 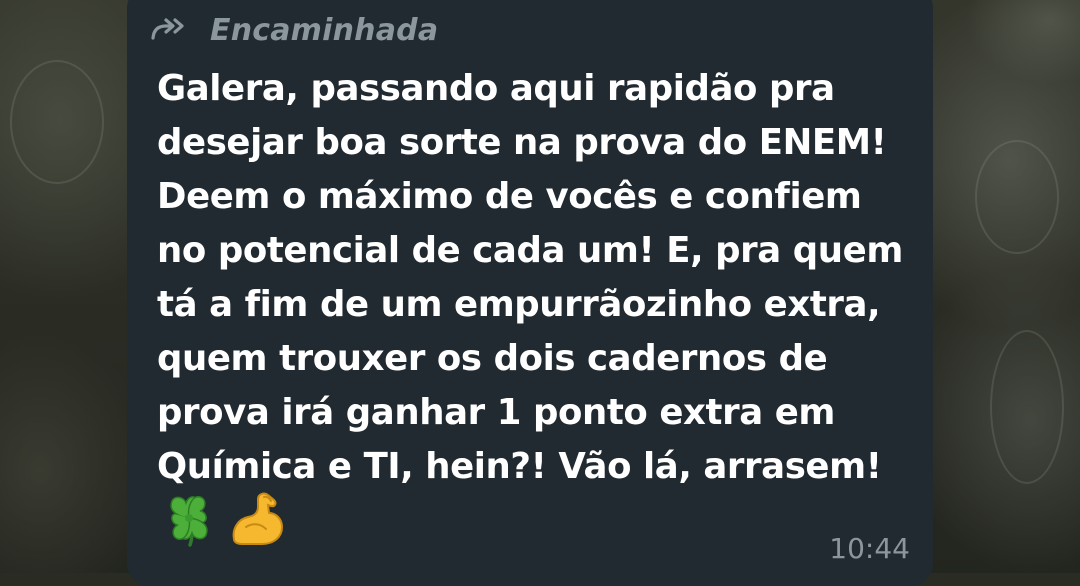 I want to click on forwarded-label: Encaminhada, so click(x=324, y=30).